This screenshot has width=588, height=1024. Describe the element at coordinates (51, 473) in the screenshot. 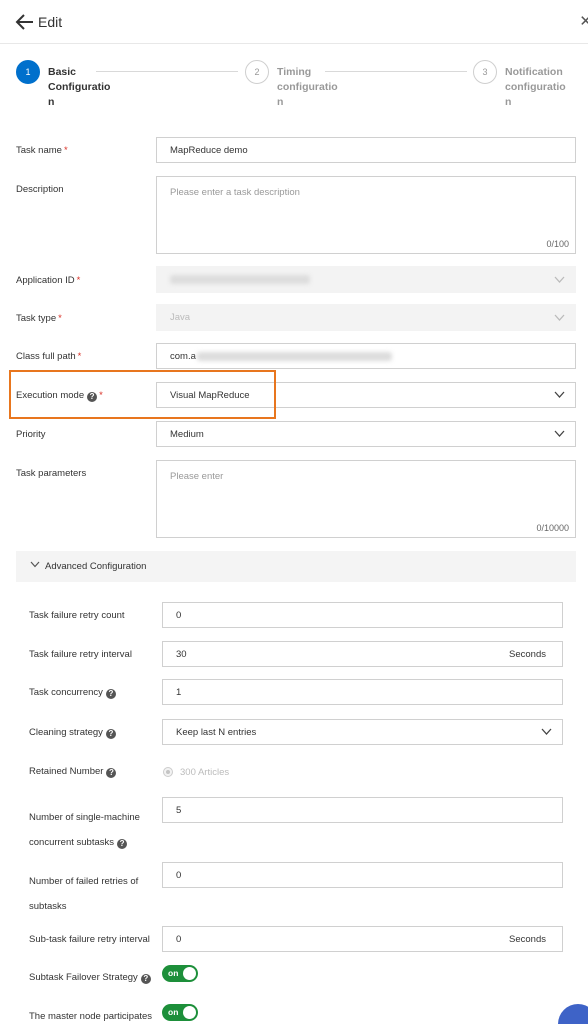

I see `task-parameters-label: Task parameters` at that location.